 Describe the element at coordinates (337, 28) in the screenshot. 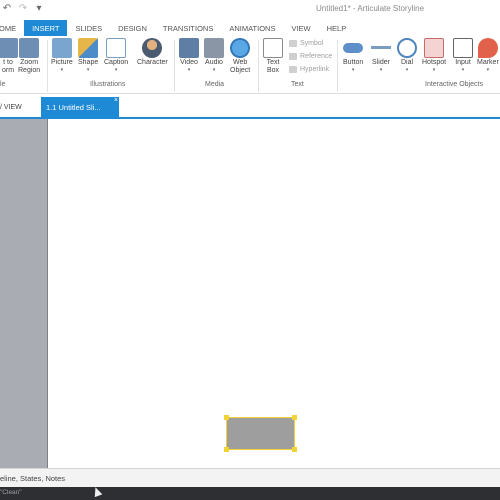

I see `tab-help: HELP` at that location.